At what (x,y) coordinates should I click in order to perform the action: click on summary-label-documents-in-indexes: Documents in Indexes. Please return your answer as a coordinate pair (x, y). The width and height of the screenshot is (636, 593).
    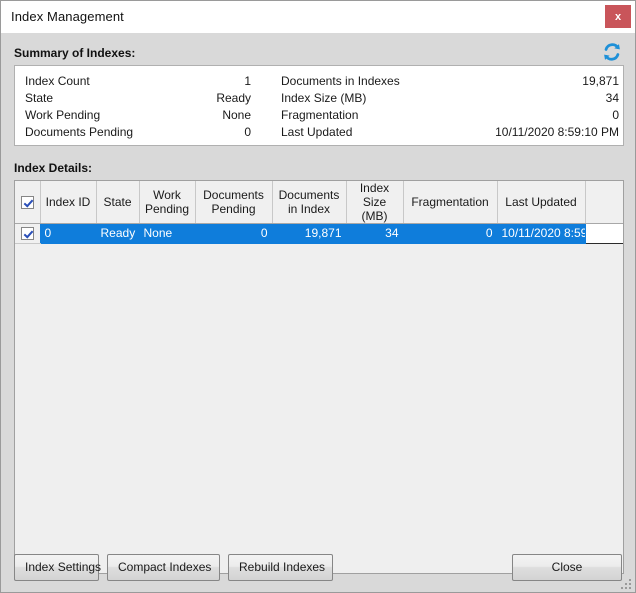
    Looking at the image, I should click on (340, 81).